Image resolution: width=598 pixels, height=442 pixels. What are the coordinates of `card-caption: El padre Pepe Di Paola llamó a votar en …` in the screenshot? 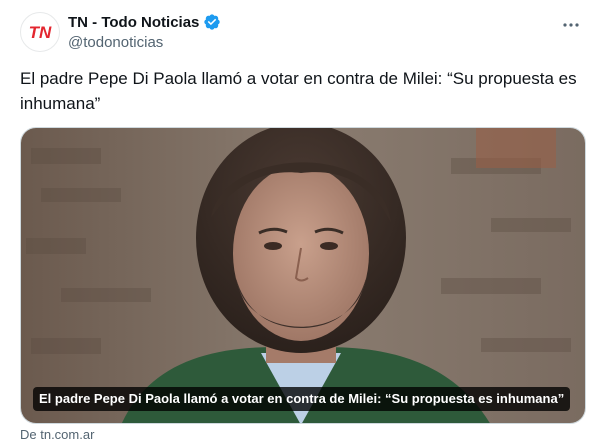 It's located at (302, 399).